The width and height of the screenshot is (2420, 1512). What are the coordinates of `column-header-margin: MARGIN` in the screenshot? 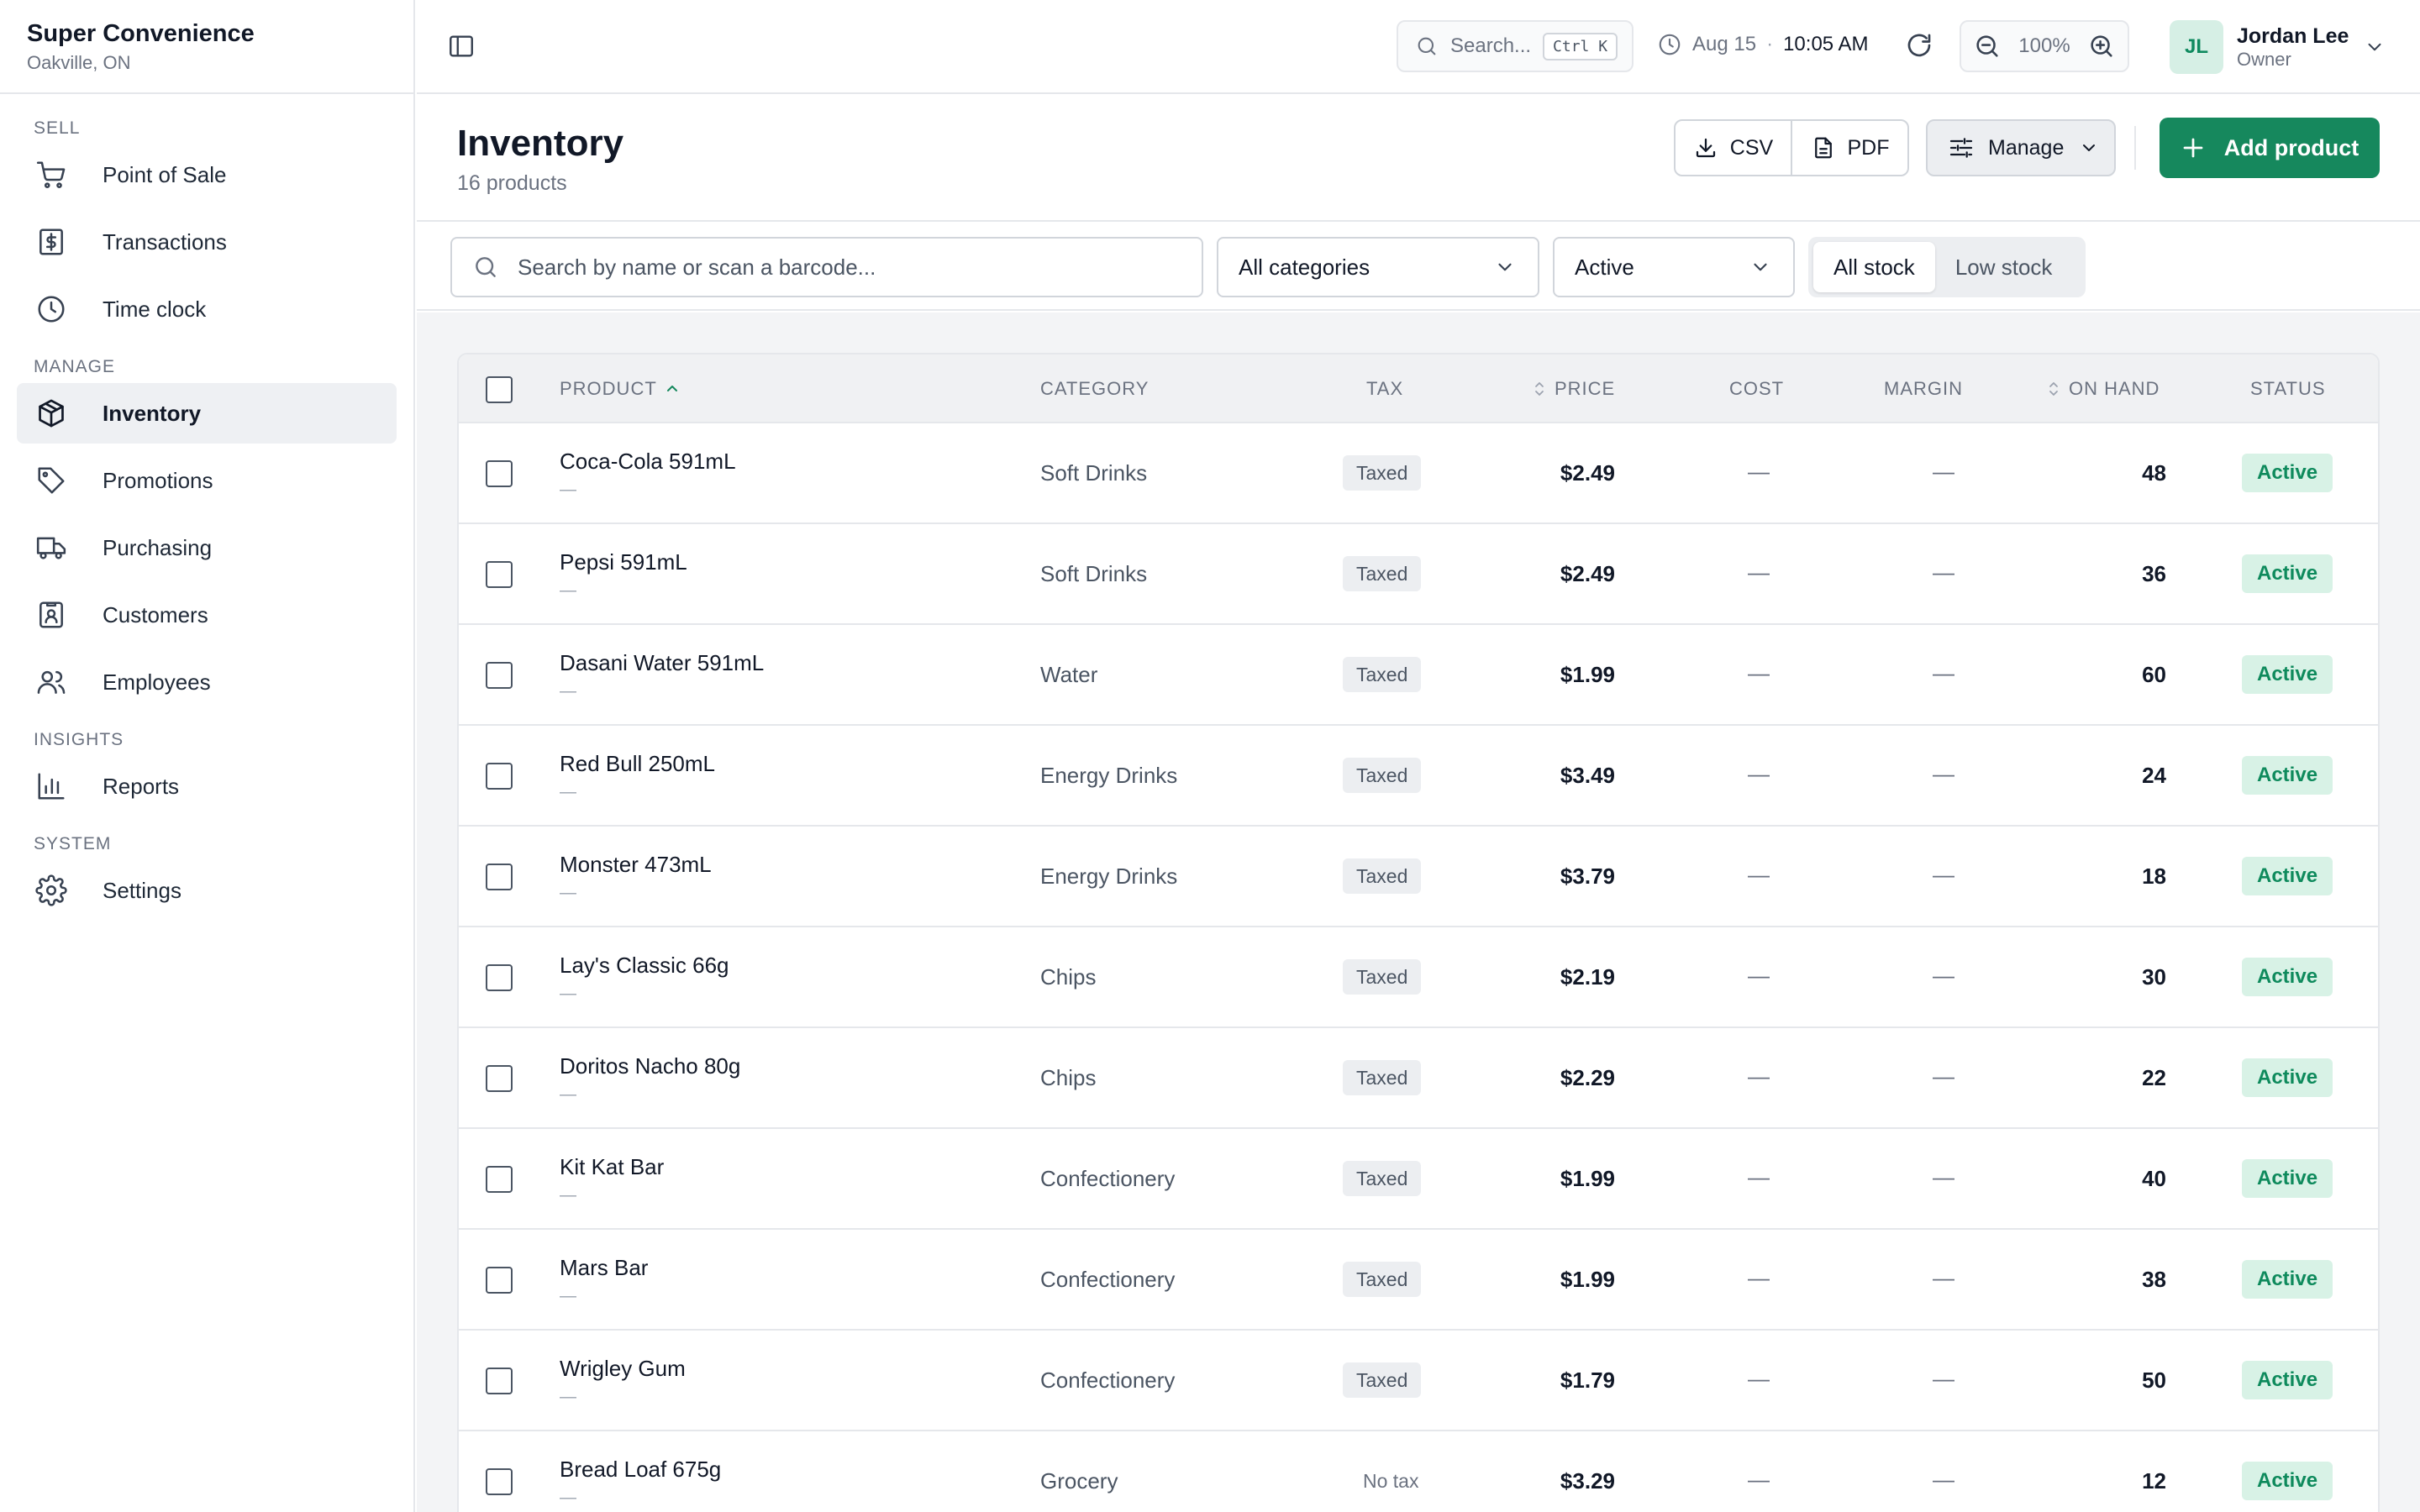 It's located at (1923, 388).